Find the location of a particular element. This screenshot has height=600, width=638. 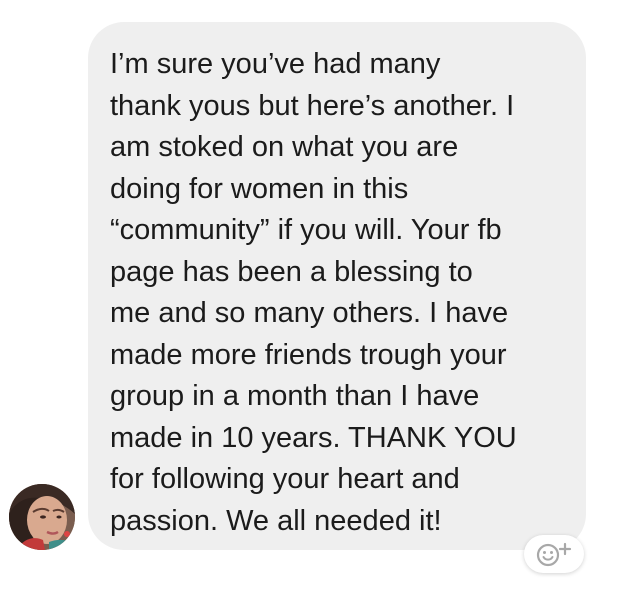

avatar is located at coordinates (42, 517).